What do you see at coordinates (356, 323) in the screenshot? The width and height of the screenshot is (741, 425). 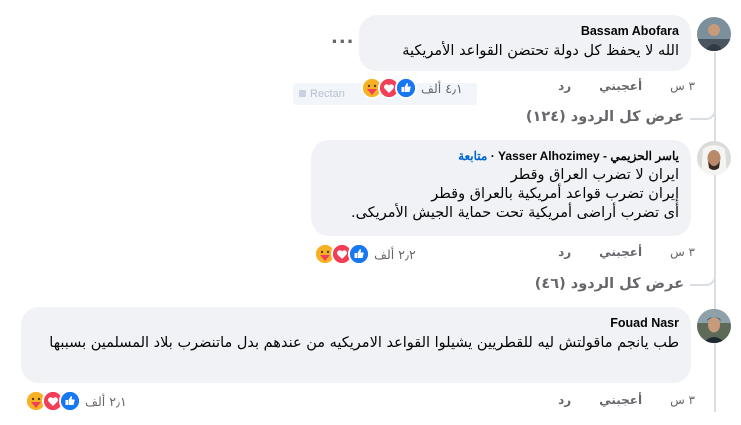 I see `comment-author: Fouad Nasr` at bounding box center [356, 323].